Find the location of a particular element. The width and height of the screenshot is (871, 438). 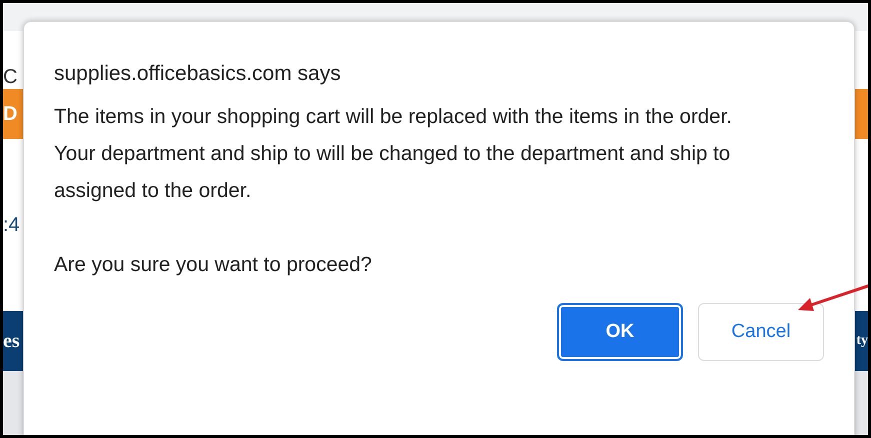

page-text: es is located at coordinates (11, 341).